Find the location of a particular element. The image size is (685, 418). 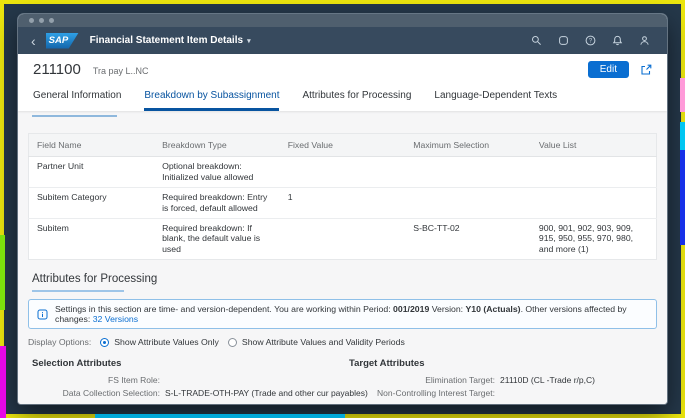

app-title-menu: Financial Statement Item Details ▾ is located at coordinates (170, 40).